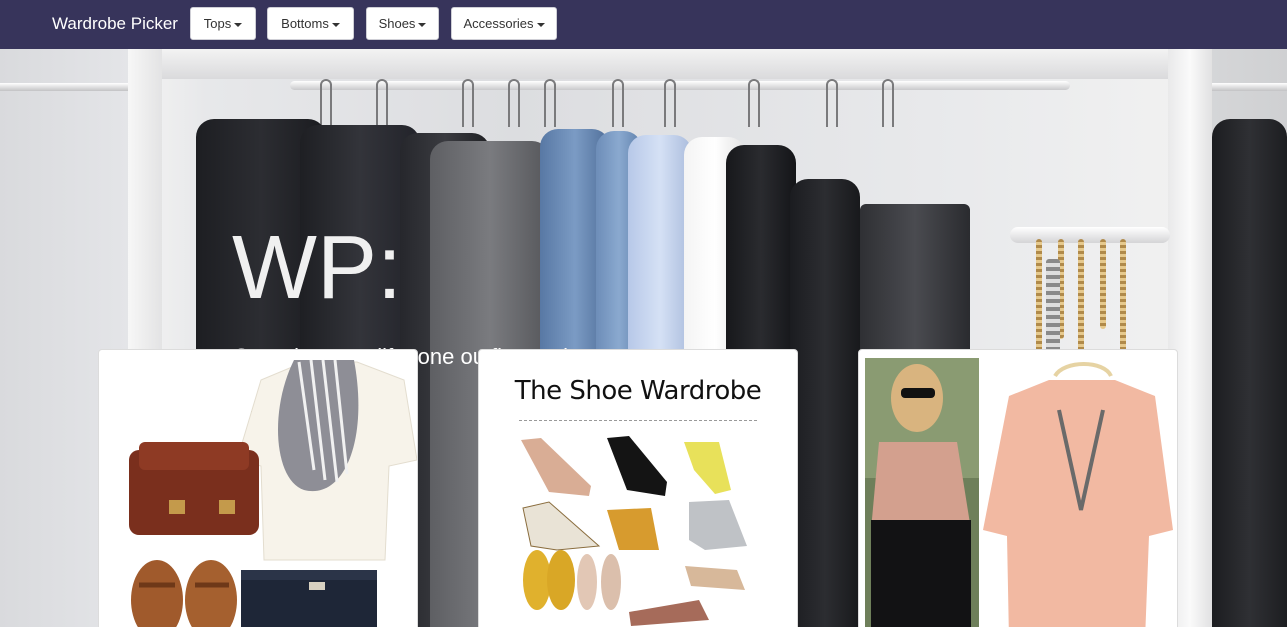 The width and height of the screenshot is (1287, 627). Describe the element at coordinates (217, 23) in the screenshot. I see `tops-dropdown-label: Tops` at that location.